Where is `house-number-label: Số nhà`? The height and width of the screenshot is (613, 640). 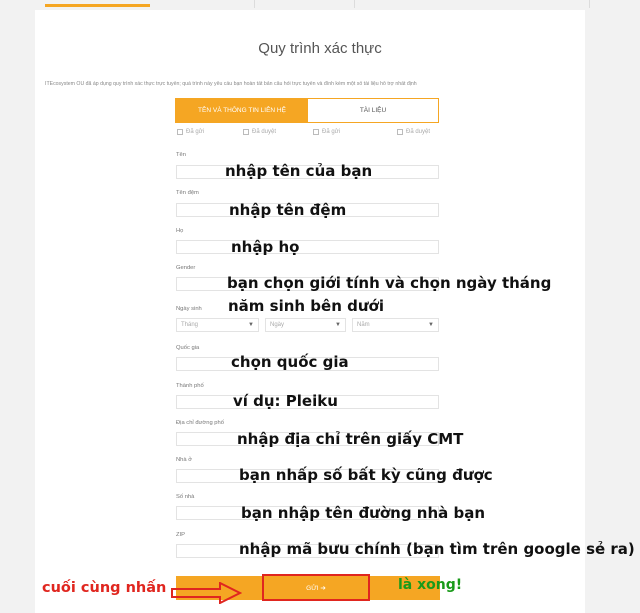
house-number-label: Số nhà is located at coordinates (185, 497).